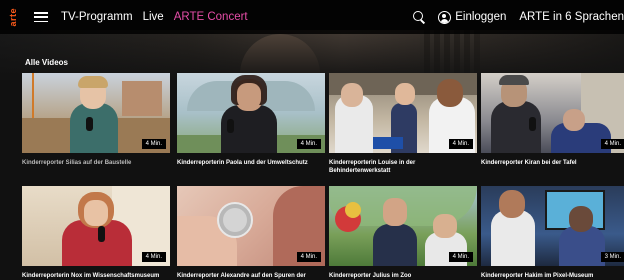 The height and width of the screenshot is (280, 624). I want to click on video-title: Kinderreporter Silias auf der Baustelle, so click(96, 163).